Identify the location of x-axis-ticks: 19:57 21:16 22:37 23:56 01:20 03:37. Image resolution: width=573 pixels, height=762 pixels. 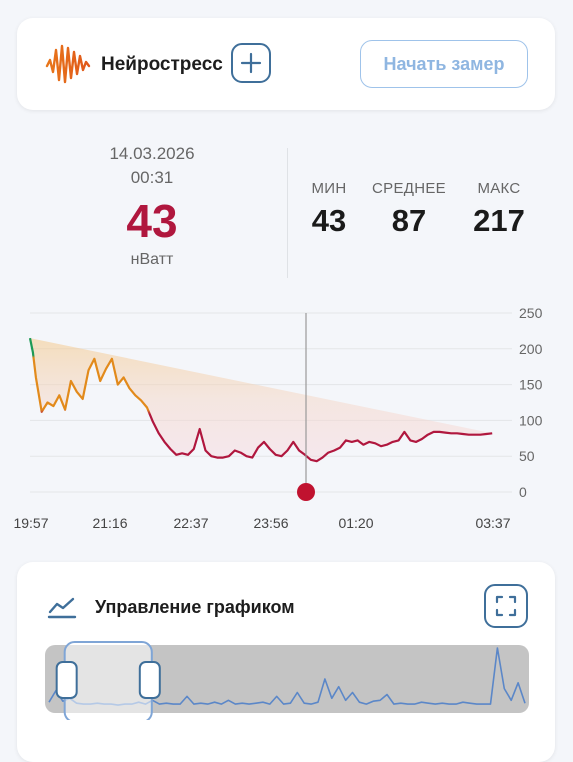
(261, 523).